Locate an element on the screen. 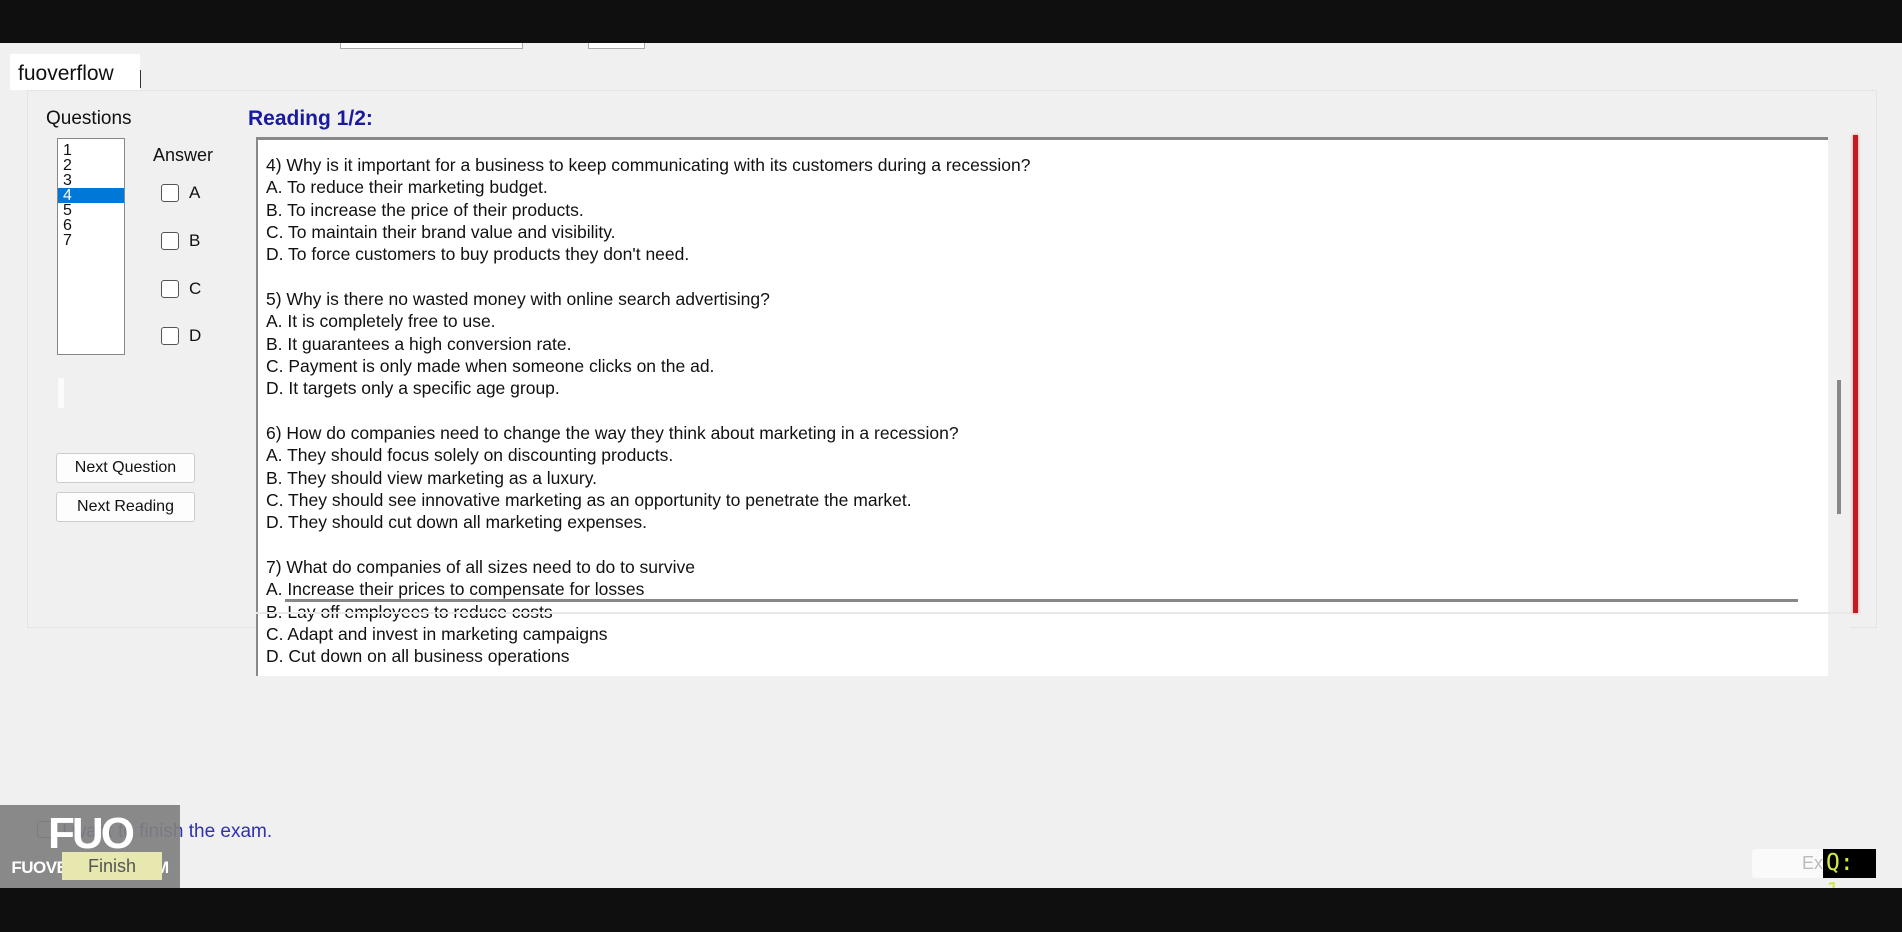  question-list-item: 2 is located at coordinates (91, 166).